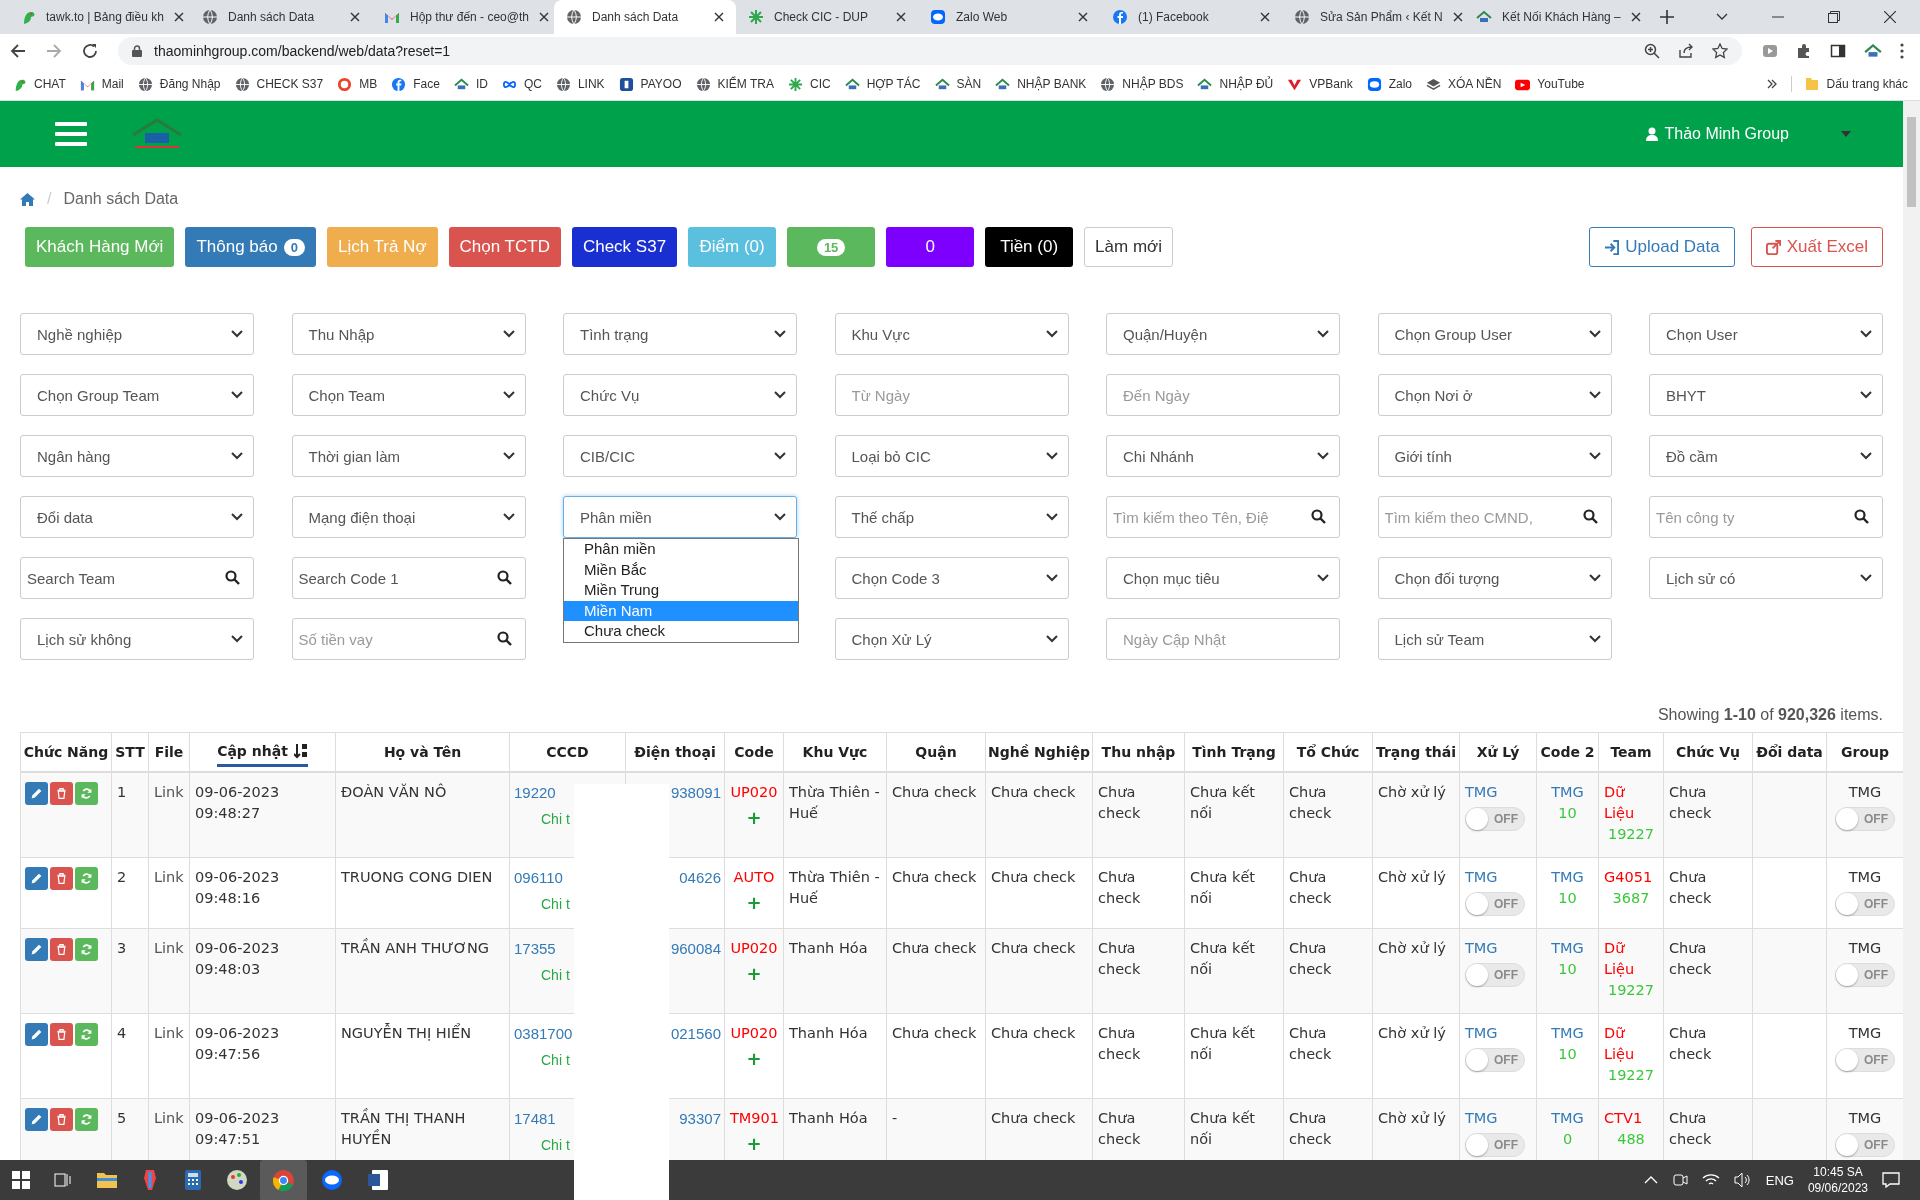 Image resolution: width=1920 pixels, height=1200 pixels. What do you see at coordinates (1838, 51) in the screenshot?
I see `side-panel-icon` at bounding box center [1838, 51].